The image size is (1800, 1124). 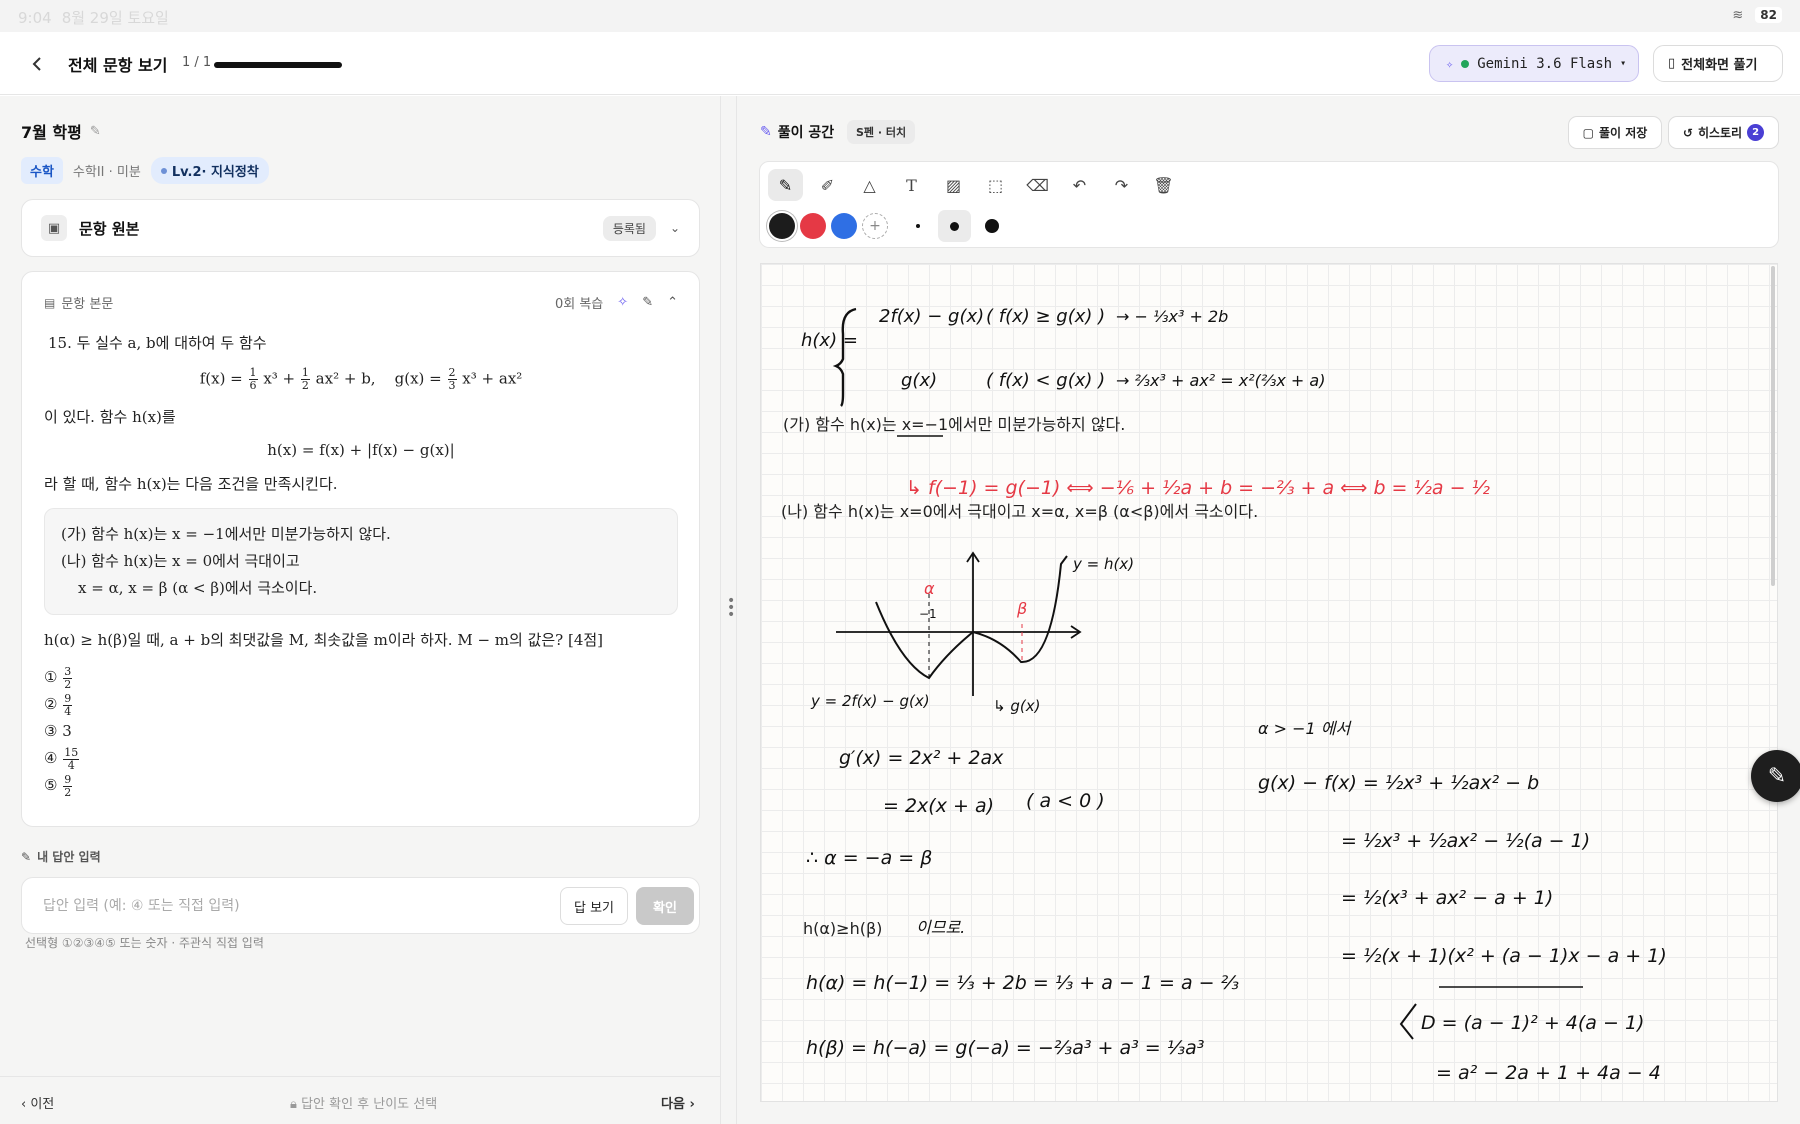 I want to click on gx-label: g(x) =, so click(x=420, y=378).